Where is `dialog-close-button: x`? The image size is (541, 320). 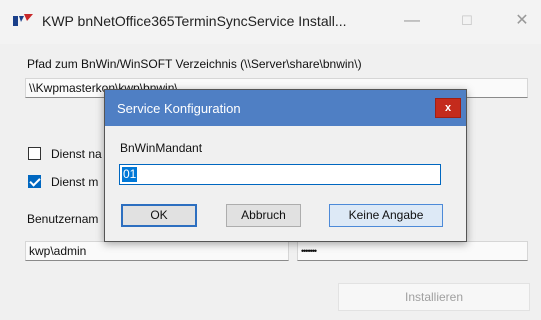 dialog-close-button: x is located at coordinates (448, 108).